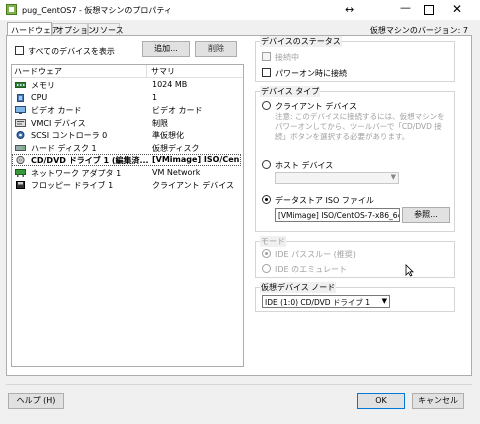 The height and width of the screenshot is (424, 480). Describe the element at coordinates (11, 9) in the screenshot. I see `app-icon` at that location.